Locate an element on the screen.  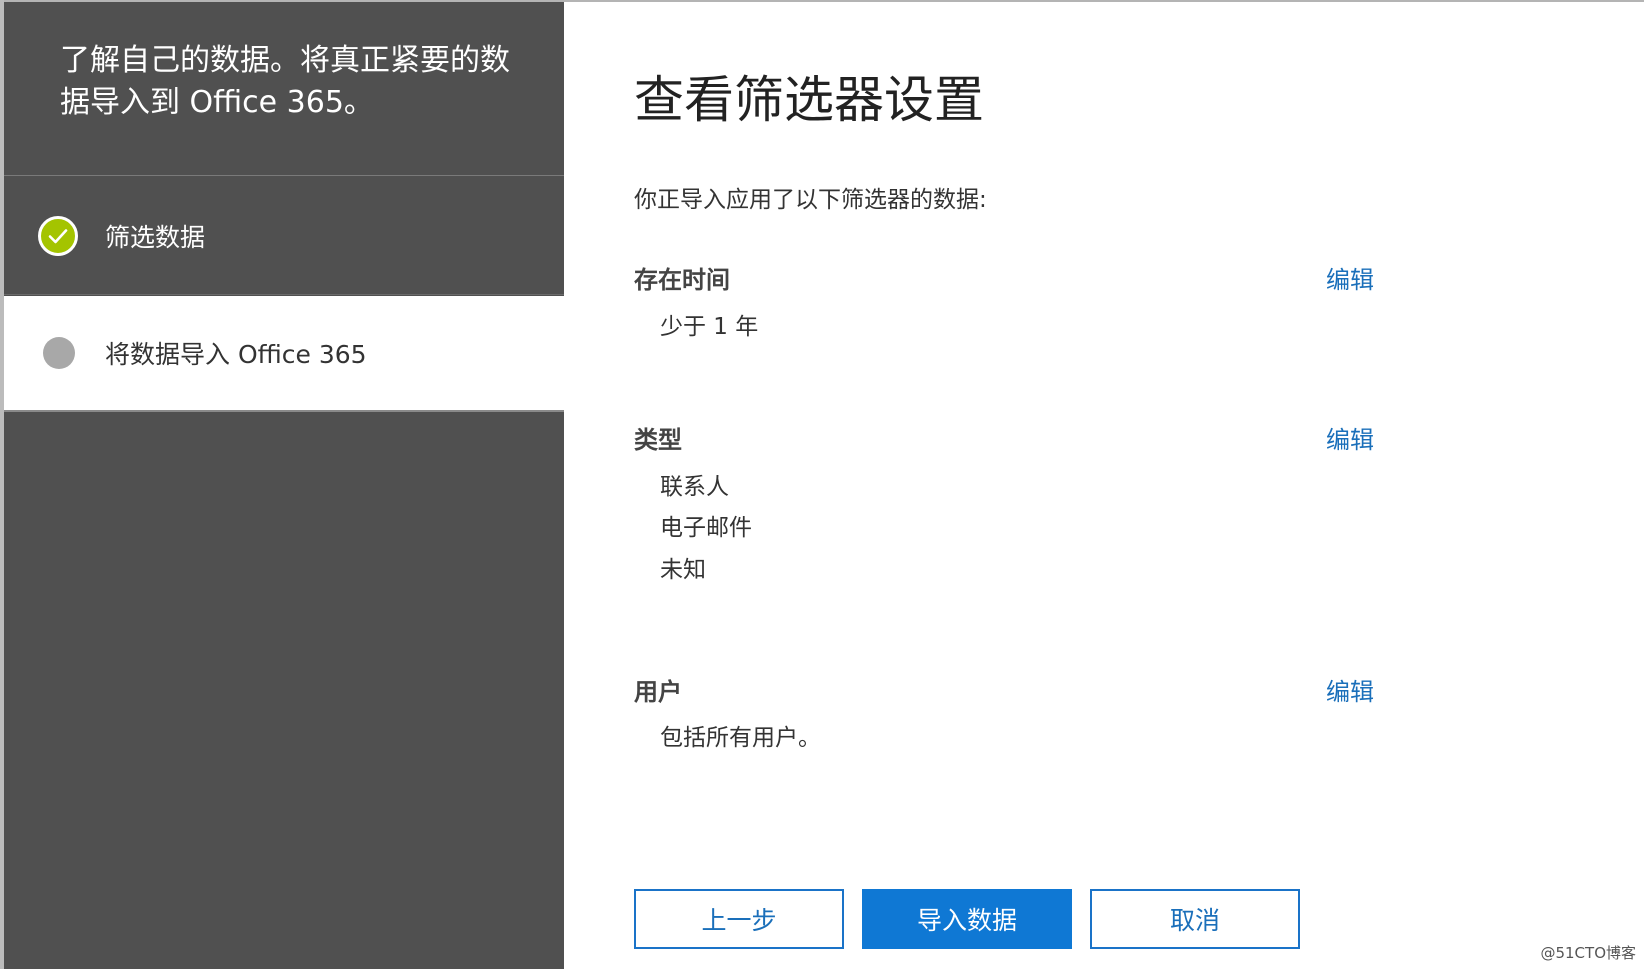
import-data-button: 导入数据 is located at coordinates (967, 919).